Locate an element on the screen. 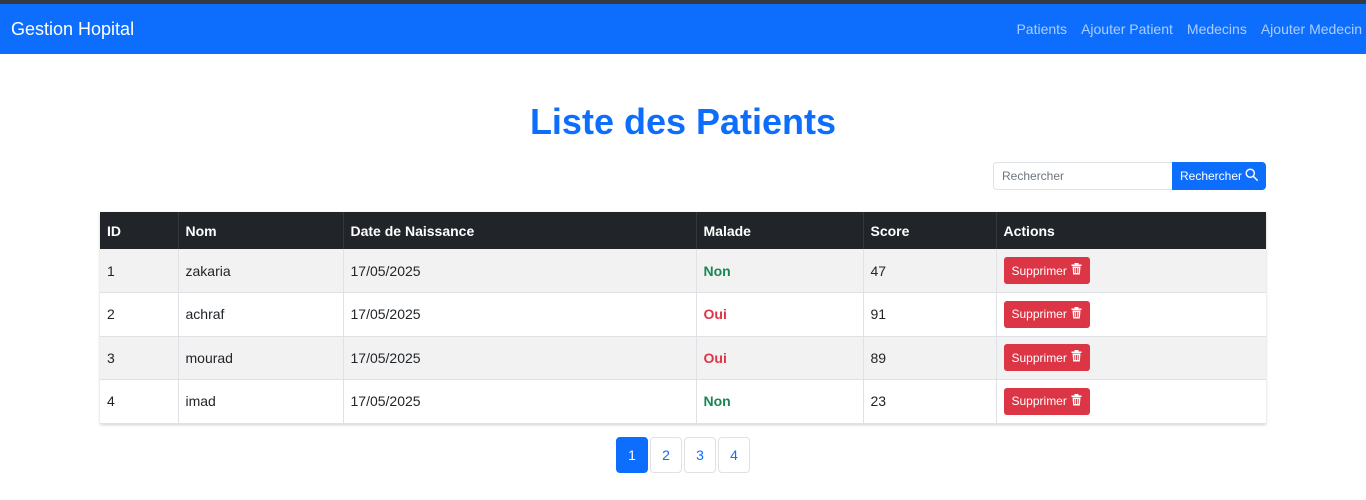 This screenshot has width=1366, height=500. column-header-id: ID is located at coordinates (139, 230).